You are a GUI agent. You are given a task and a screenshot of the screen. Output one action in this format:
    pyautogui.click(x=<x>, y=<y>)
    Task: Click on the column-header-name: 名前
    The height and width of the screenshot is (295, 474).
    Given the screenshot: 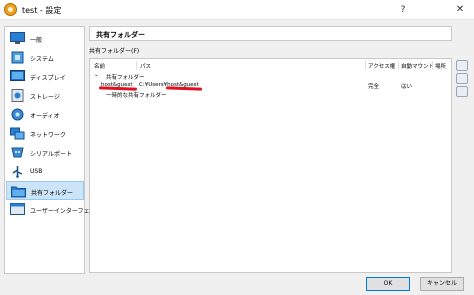 What is the action you would take?
    pyautogui.click(x=99, y=66)
    